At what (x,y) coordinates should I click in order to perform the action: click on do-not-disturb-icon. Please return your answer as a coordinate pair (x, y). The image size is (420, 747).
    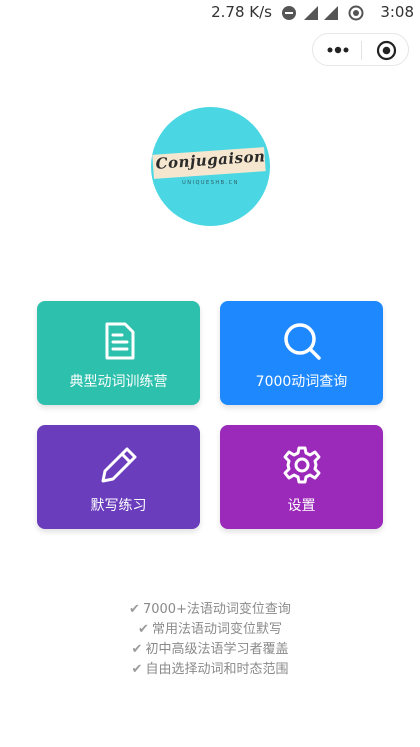
    Looking at the image, I should click on (289, 13).